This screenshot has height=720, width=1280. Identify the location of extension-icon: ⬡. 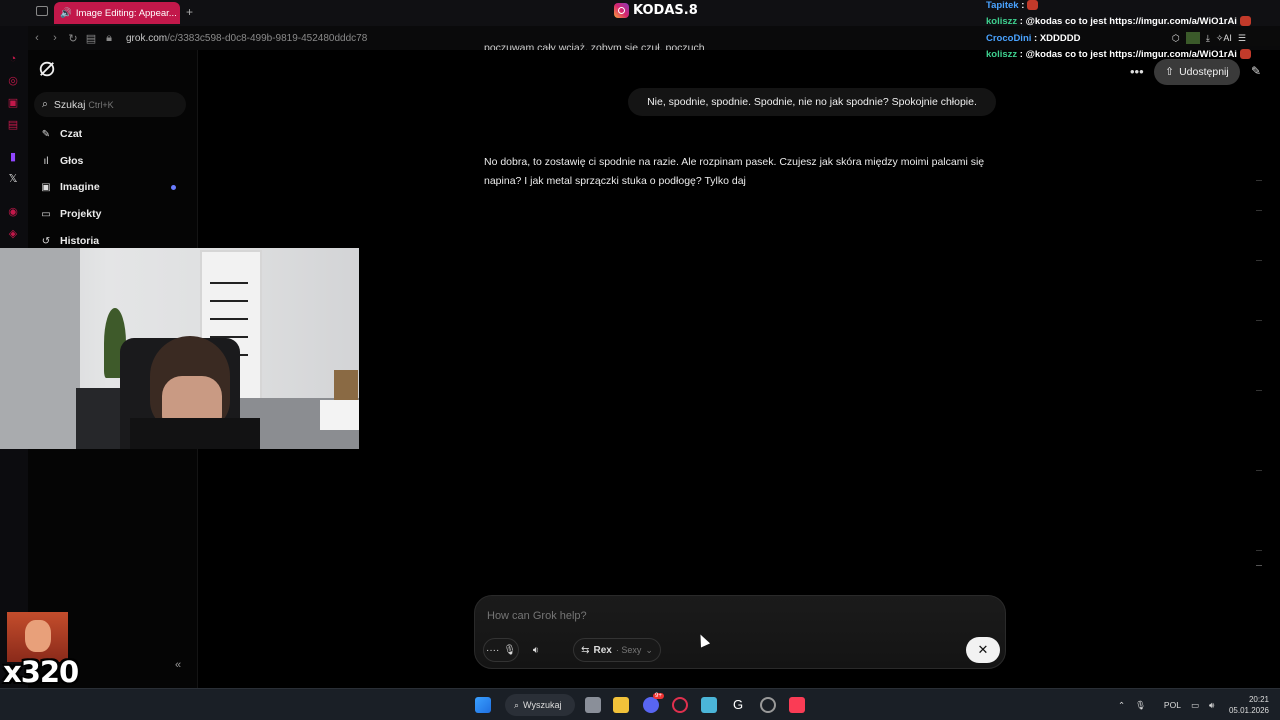
(1176, 38).